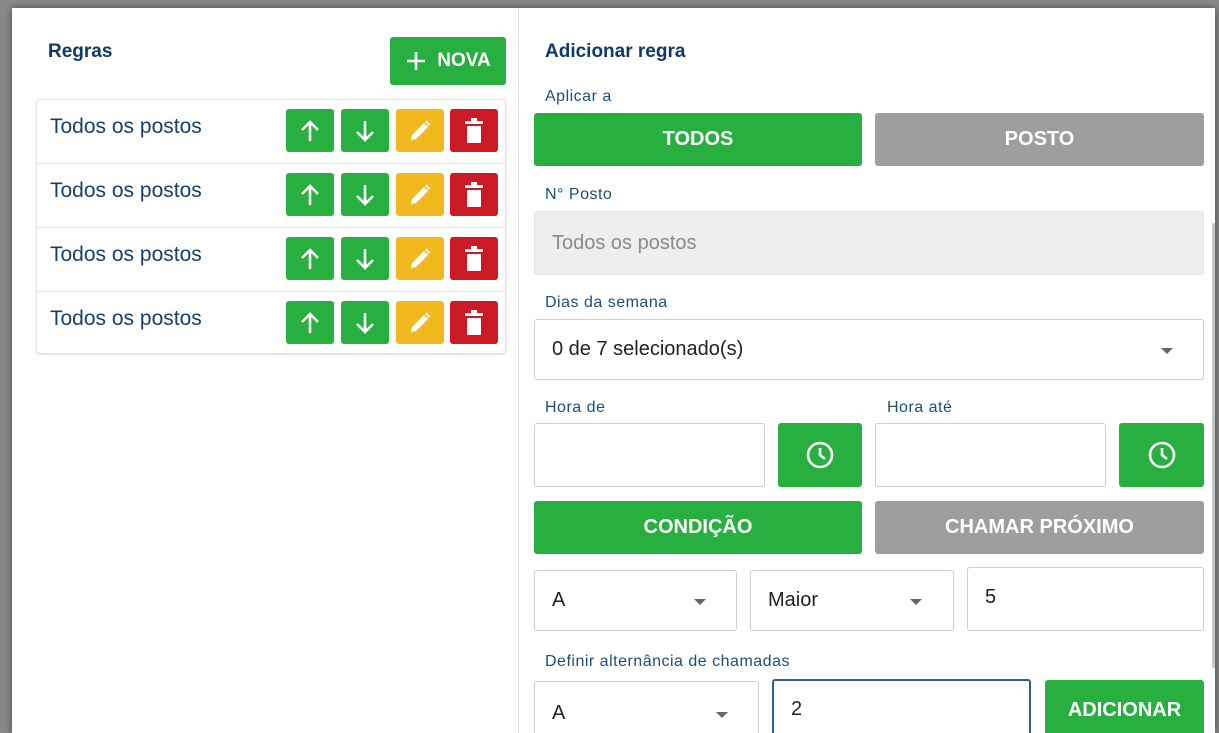 This screenshot has height=733, width=1219. What do you see at coordinates (901, 706) in the screenshot?
I see `alternancia-value-input: 2` at bounding box center [901, 706].